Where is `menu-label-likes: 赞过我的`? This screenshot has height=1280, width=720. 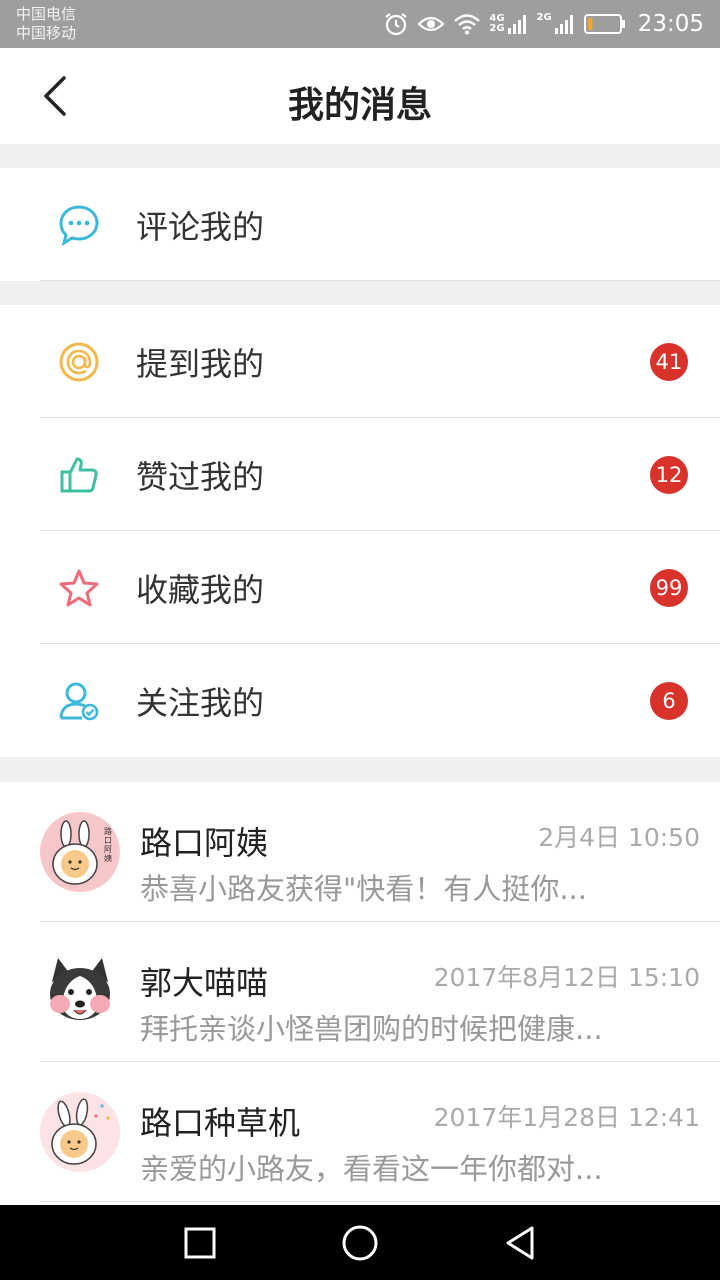 menu-label-likes: 赞过我的 is located at coordinates (200, 477).